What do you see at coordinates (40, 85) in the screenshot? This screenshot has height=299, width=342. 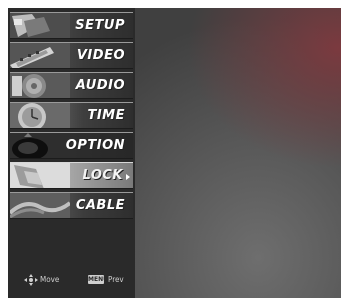 I see `audio-thumbnail-icon` at bounding box center [40, 85].